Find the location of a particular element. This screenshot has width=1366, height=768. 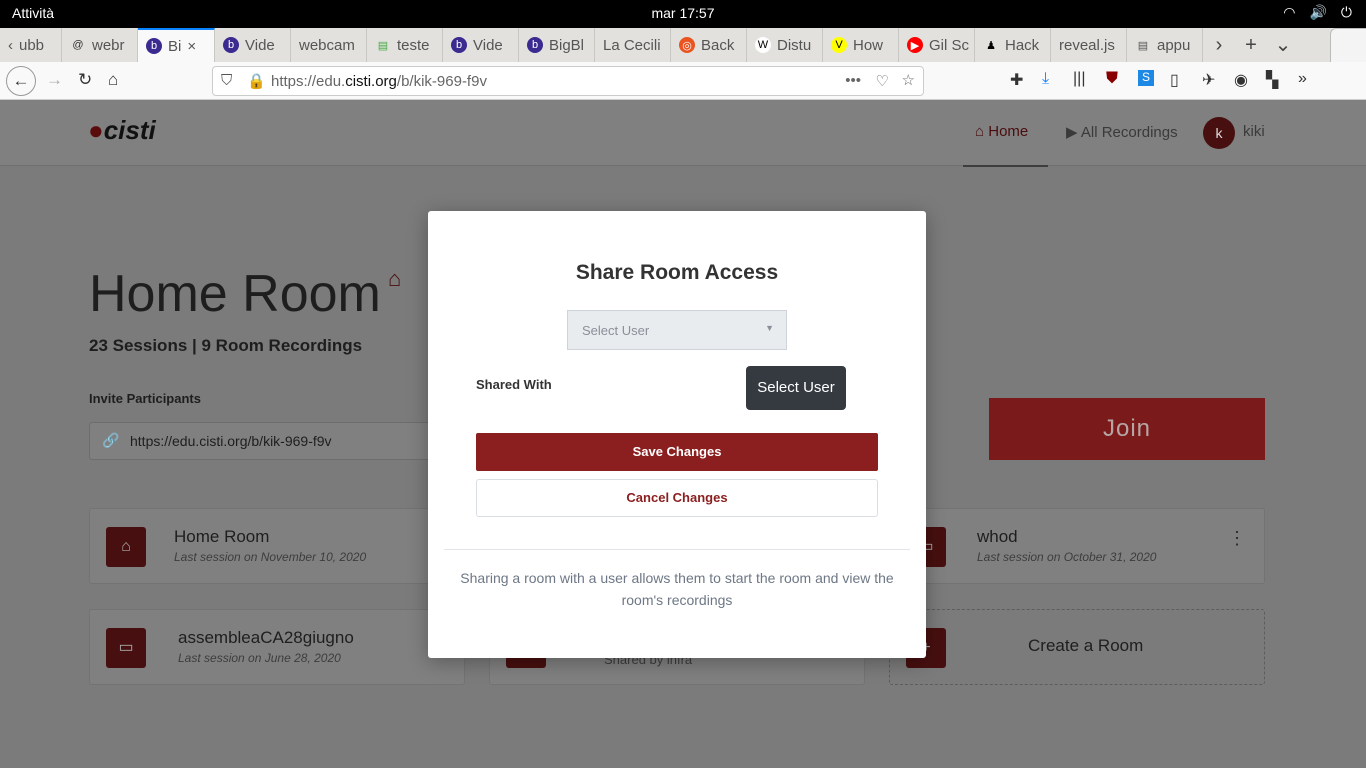

youtube-icon: ▶ is located at coordinates (915, 45).